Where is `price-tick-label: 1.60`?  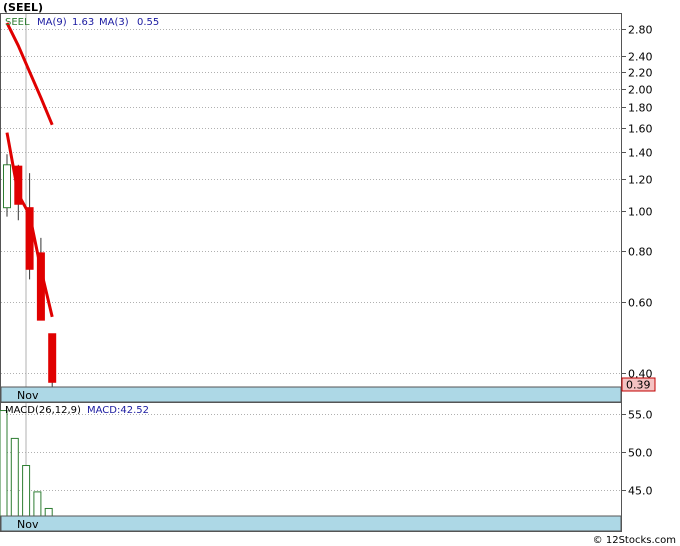 price-tick-label: 1.60 is located at coordinates (640, 129).